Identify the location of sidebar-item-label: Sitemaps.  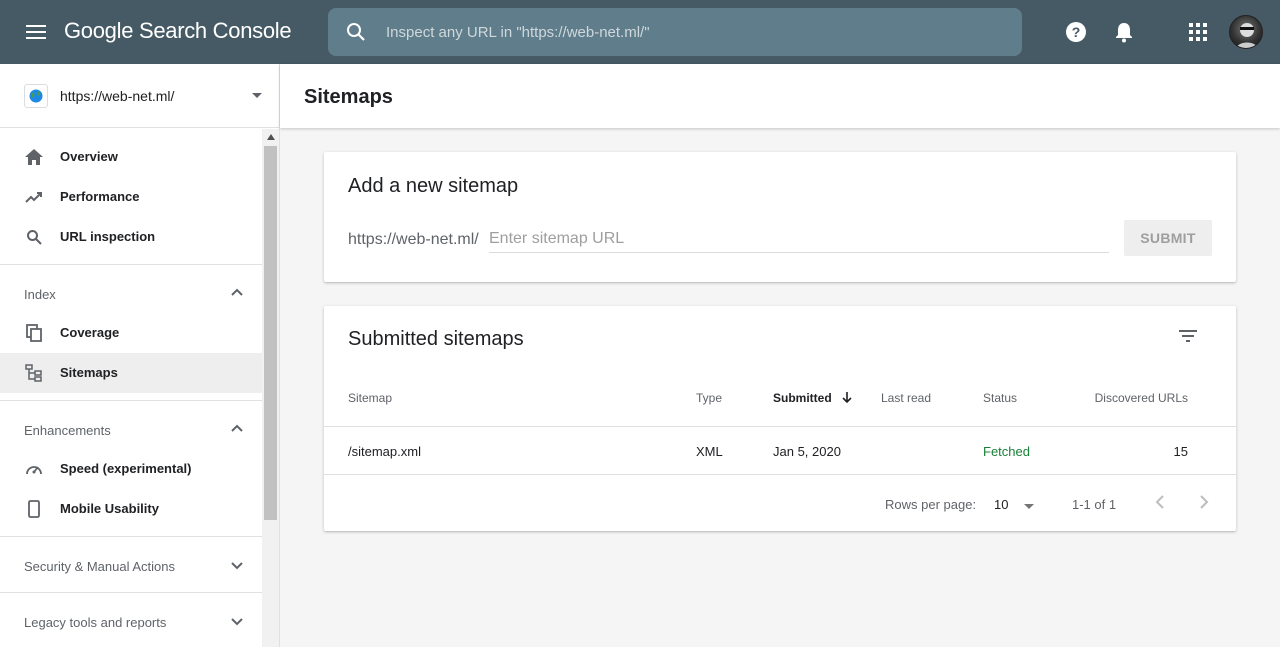
(89, 372).